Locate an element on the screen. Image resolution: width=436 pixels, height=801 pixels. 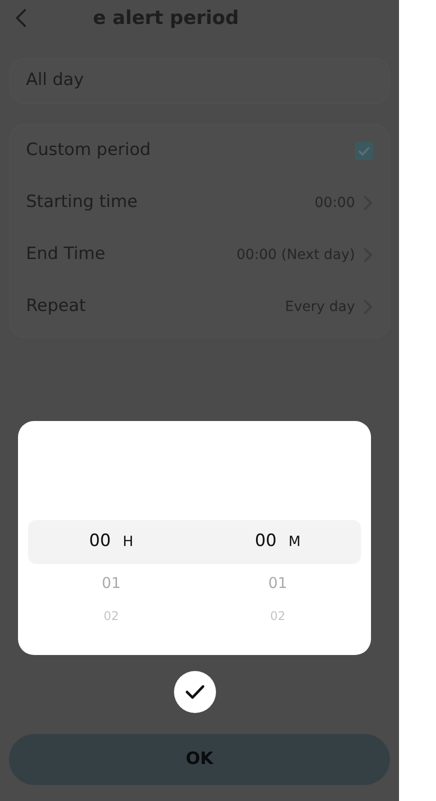
wheel-column: 00 M 01 02 is located at coordinates (277, 575).